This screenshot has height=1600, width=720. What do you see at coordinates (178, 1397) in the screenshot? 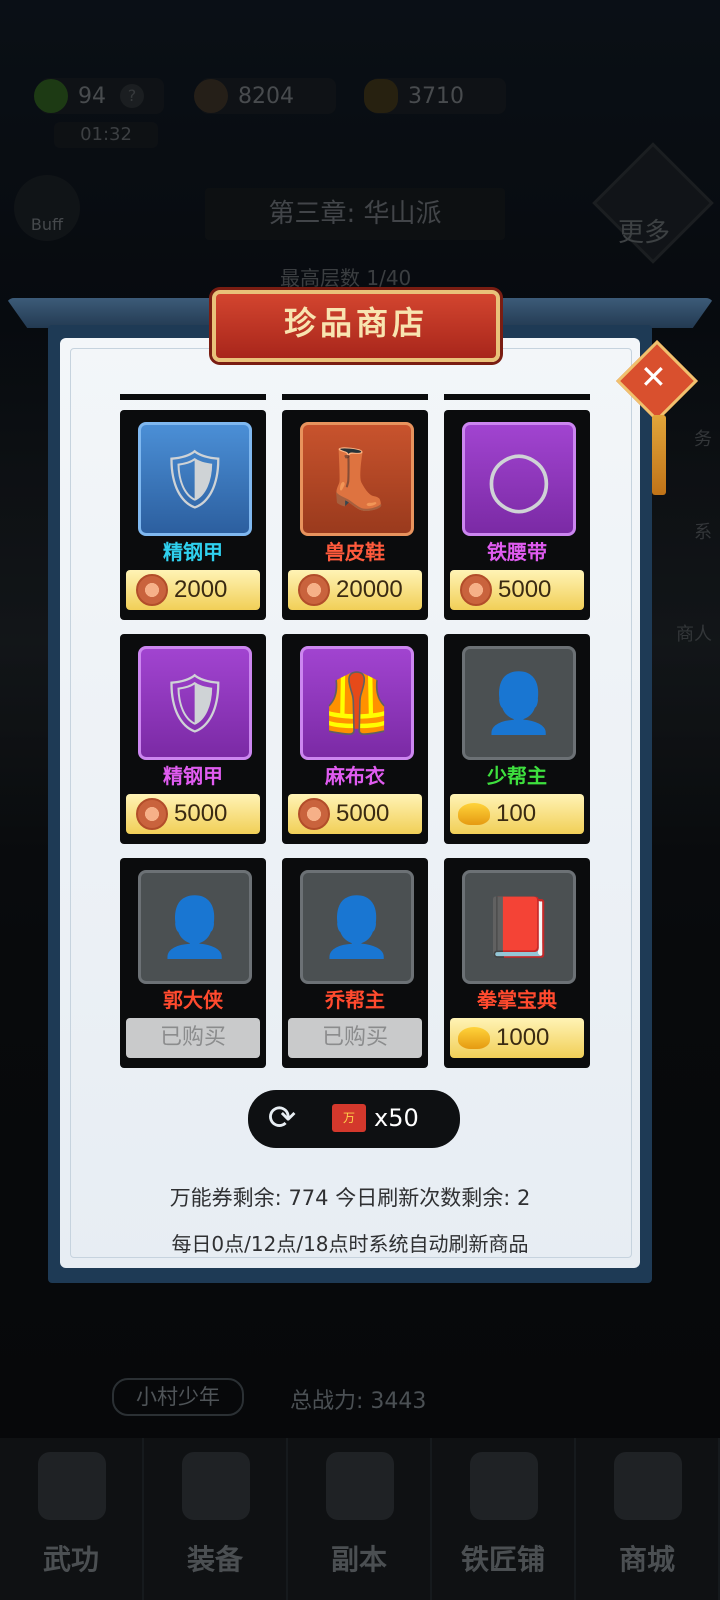
I see `hero-name: 小村少年` at bounding box center [178, 1397].